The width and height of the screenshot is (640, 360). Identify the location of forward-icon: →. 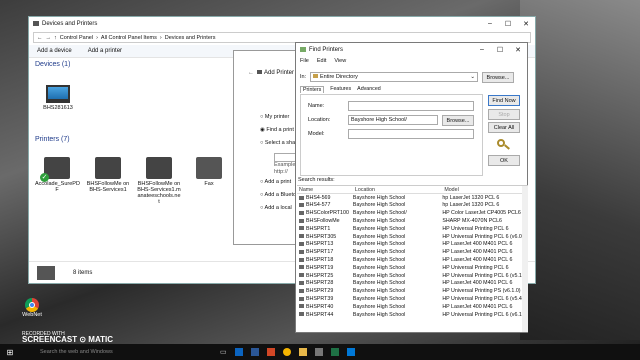
(49, 38).